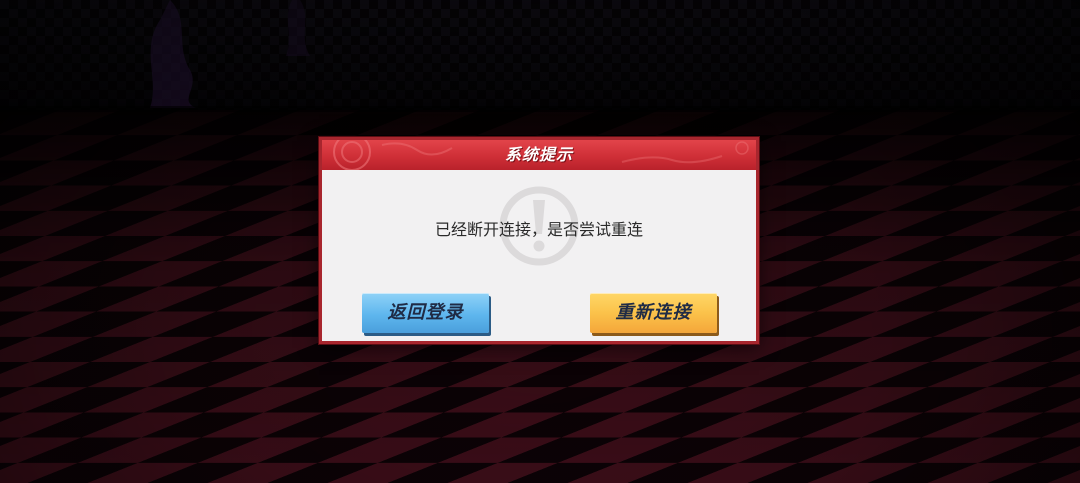 This screenshot has height=483, width=1080. What do you see at coordinates (653, 313) in the screenshot?
I see `reconnect-button: 重新连接` at bounding box center [653, 313].